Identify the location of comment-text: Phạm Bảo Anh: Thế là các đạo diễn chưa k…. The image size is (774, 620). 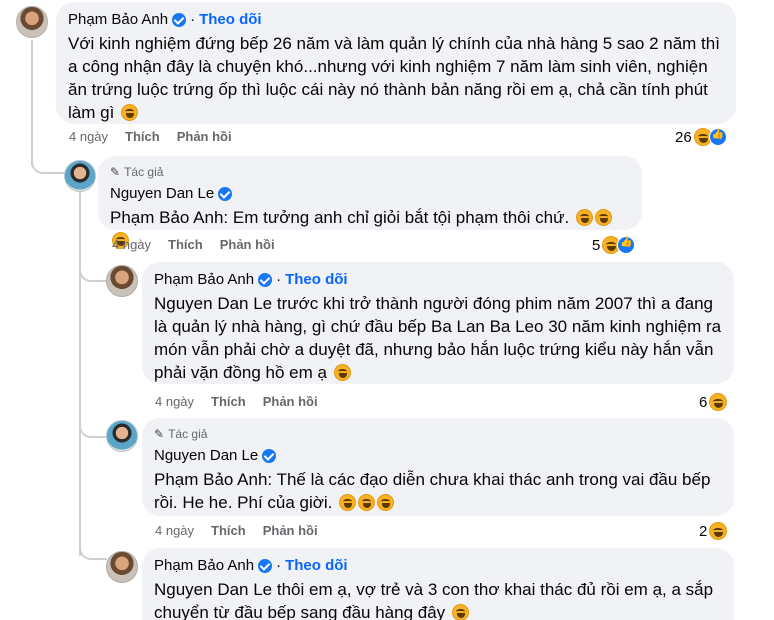
(432, 491).